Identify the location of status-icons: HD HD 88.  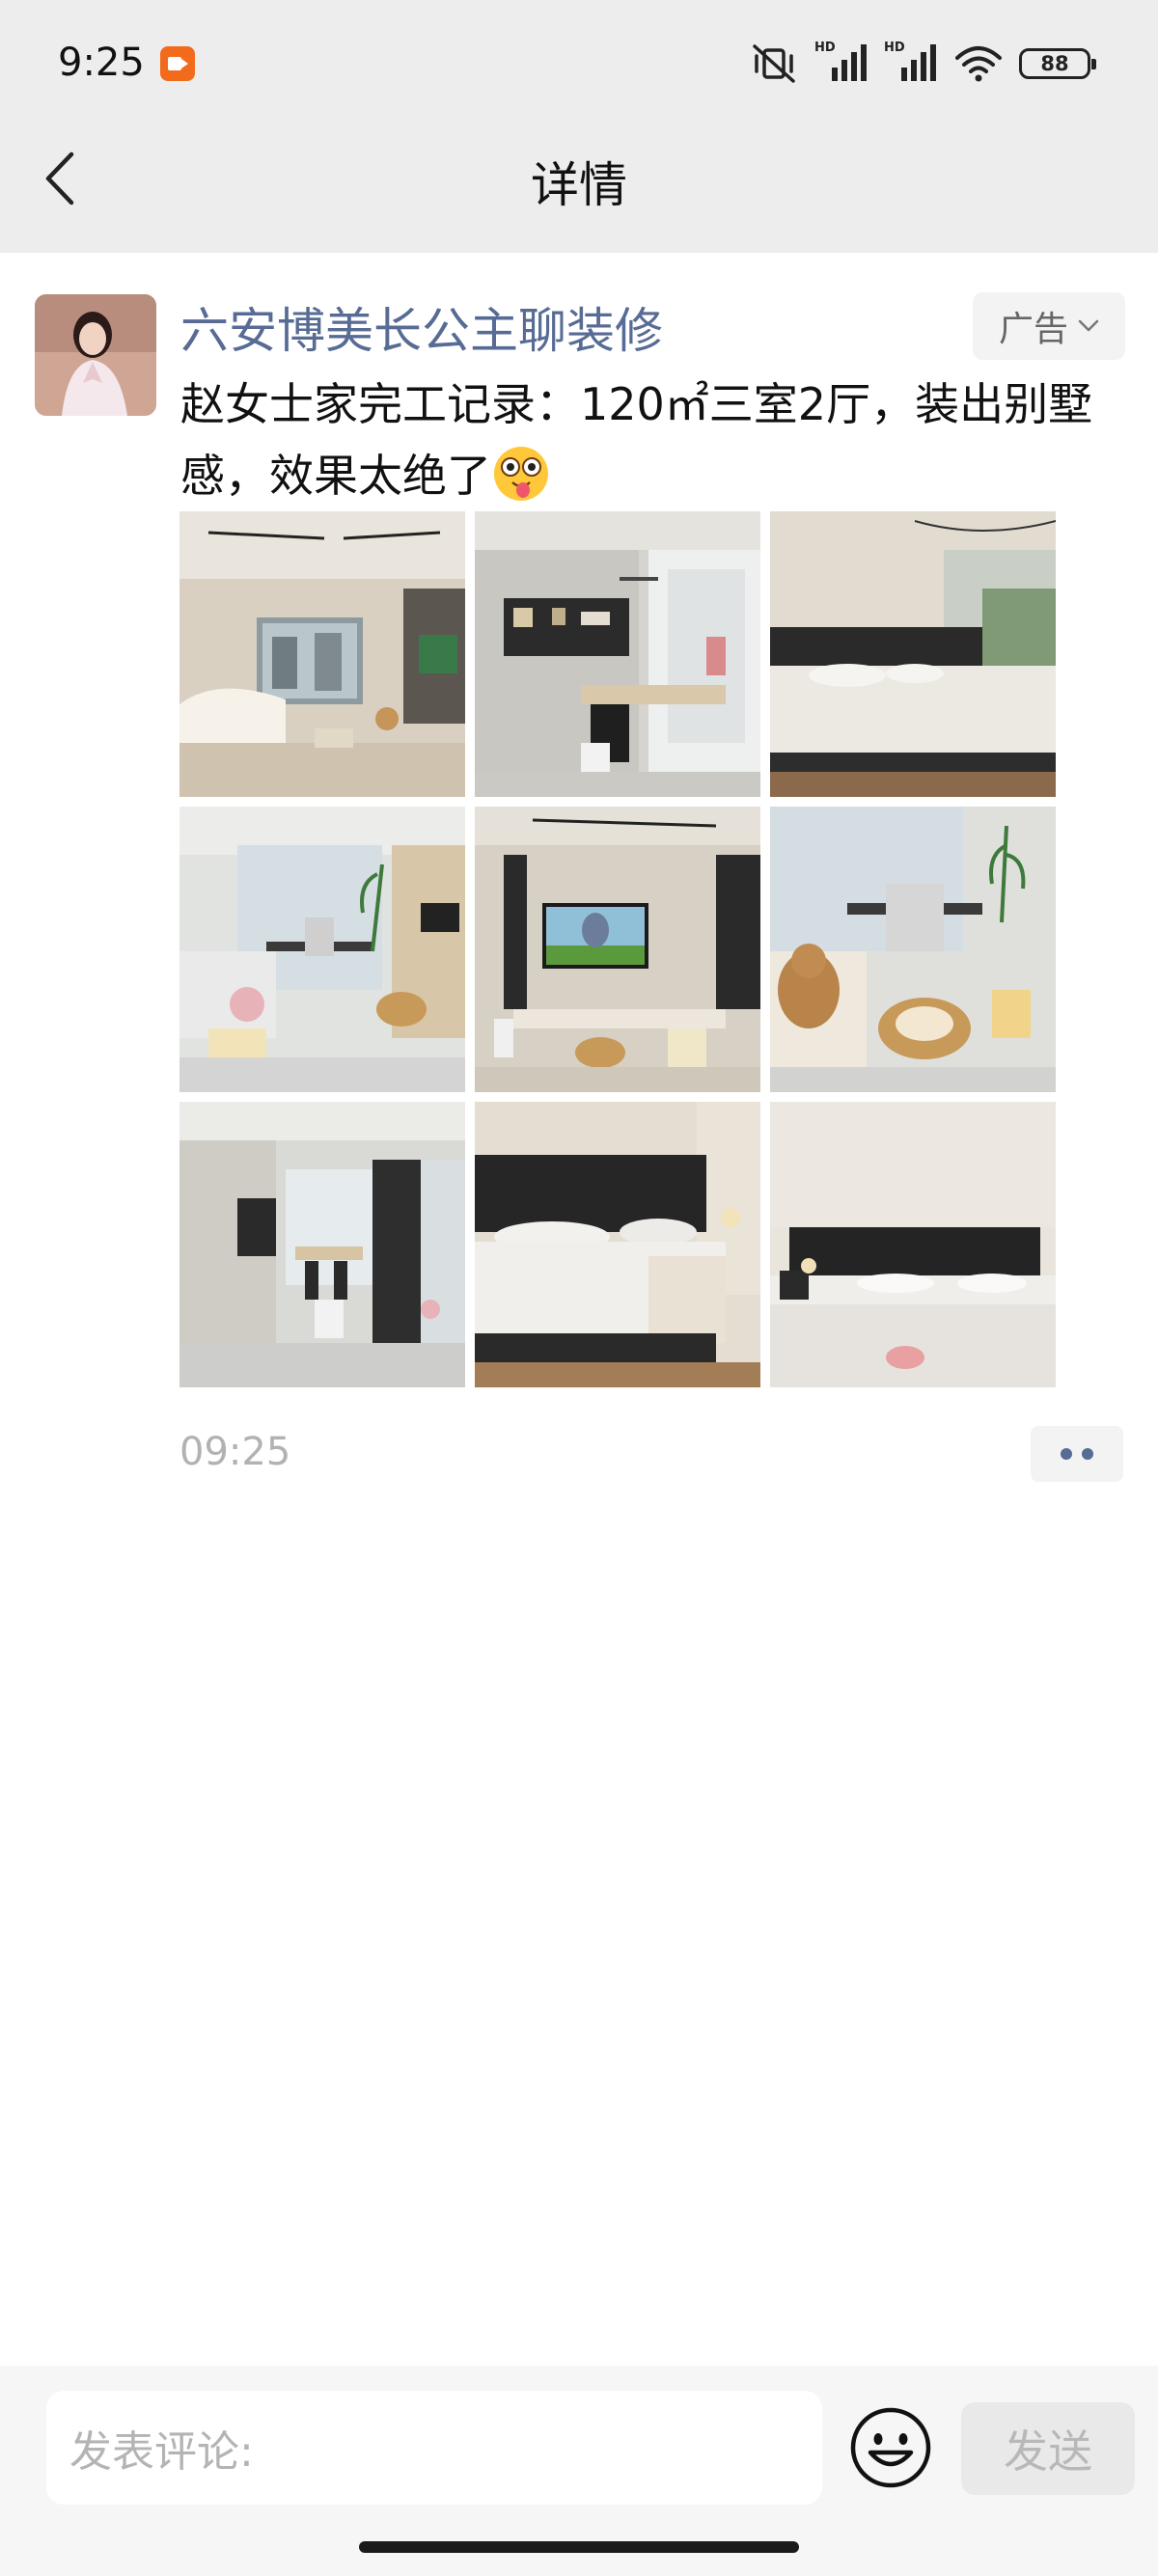
(922, 63).